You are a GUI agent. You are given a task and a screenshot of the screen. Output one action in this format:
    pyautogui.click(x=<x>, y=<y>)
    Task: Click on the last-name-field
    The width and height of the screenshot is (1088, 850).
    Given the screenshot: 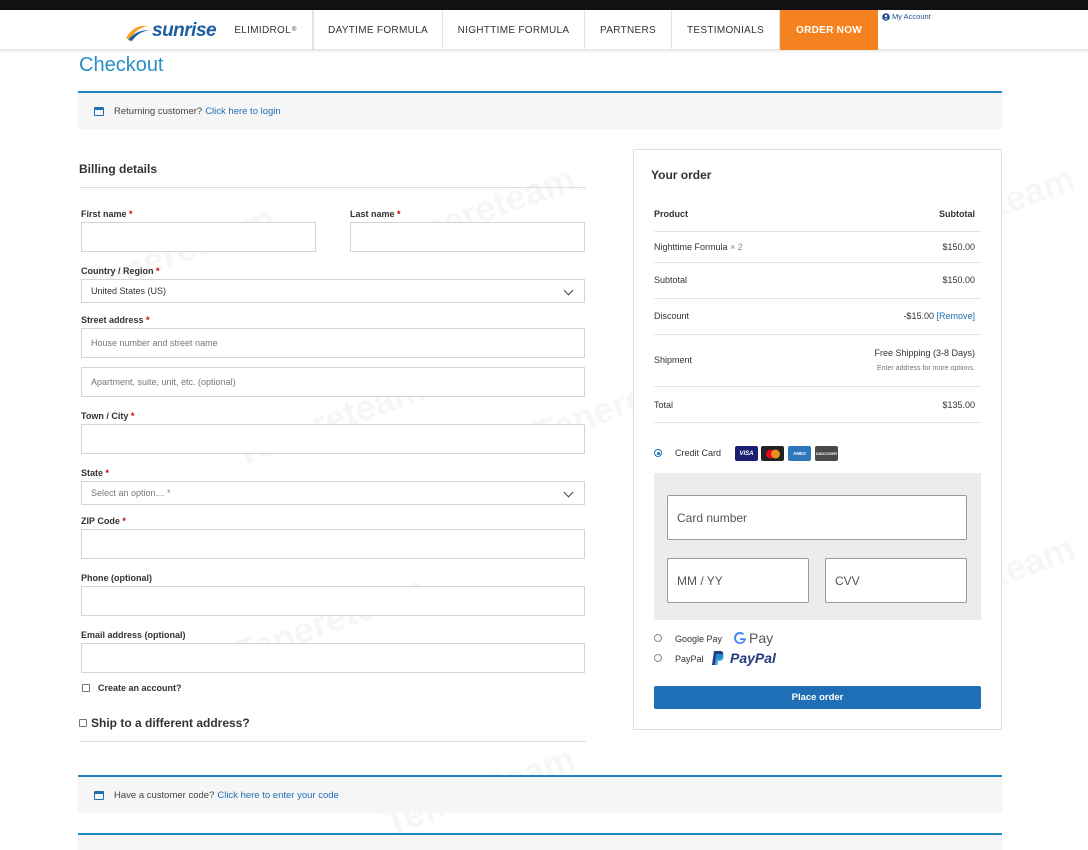 What is the action you would take?
    pyautogui.click(x=467, y=237)
    